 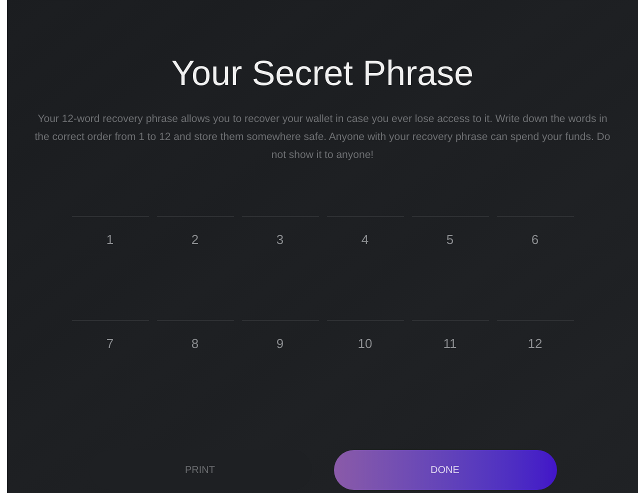 I want to click on word-slot: 10, so click(x=365, y=336).